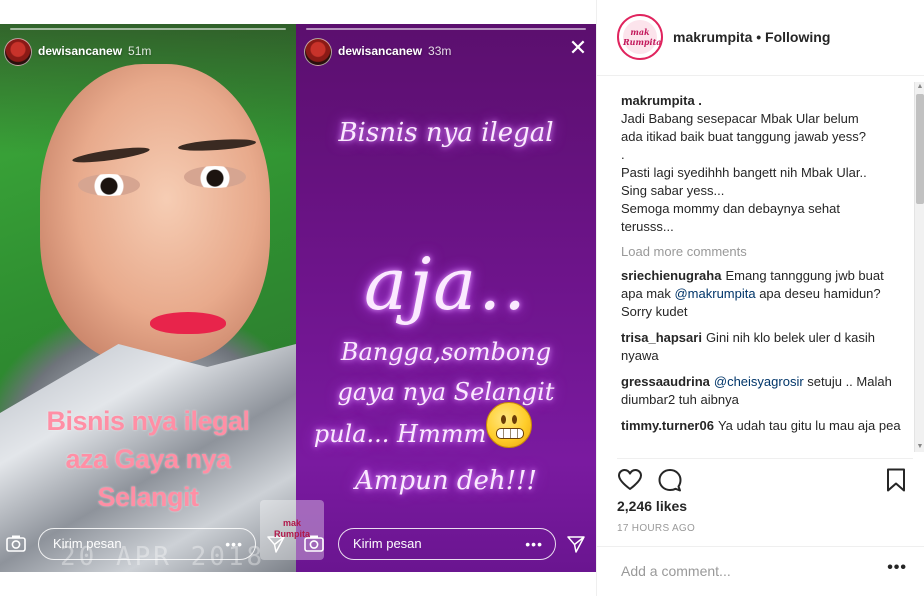 The image size is (924, 596). I want to click on scrollbar-thumb, so click(920, 149).